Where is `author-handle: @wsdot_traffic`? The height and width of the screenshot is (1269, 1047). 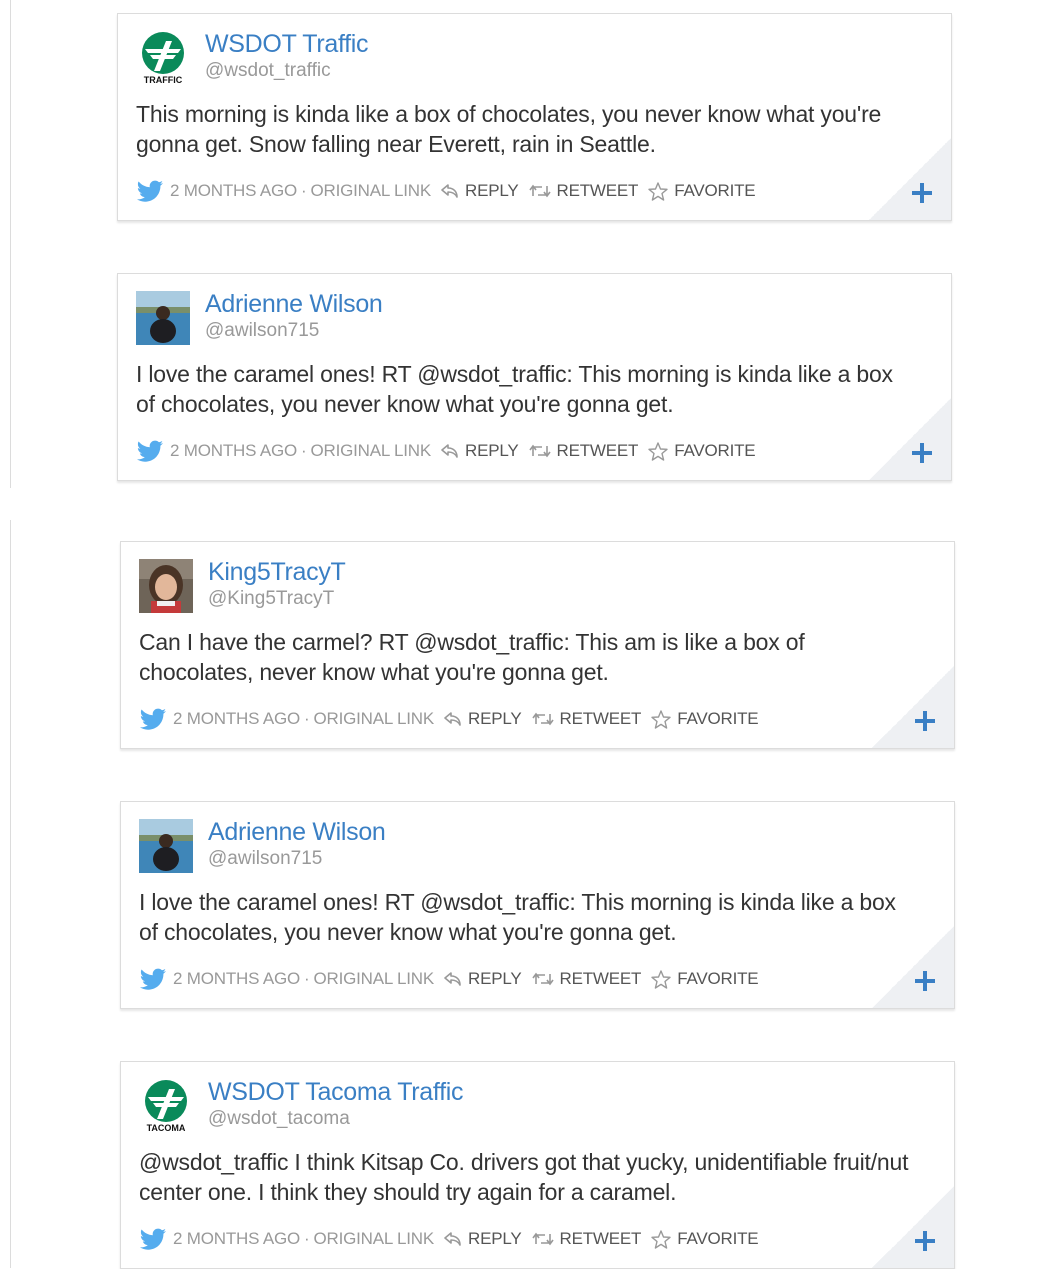
author-handle: @wsdot_traffic is located at coordinates (268, 70).